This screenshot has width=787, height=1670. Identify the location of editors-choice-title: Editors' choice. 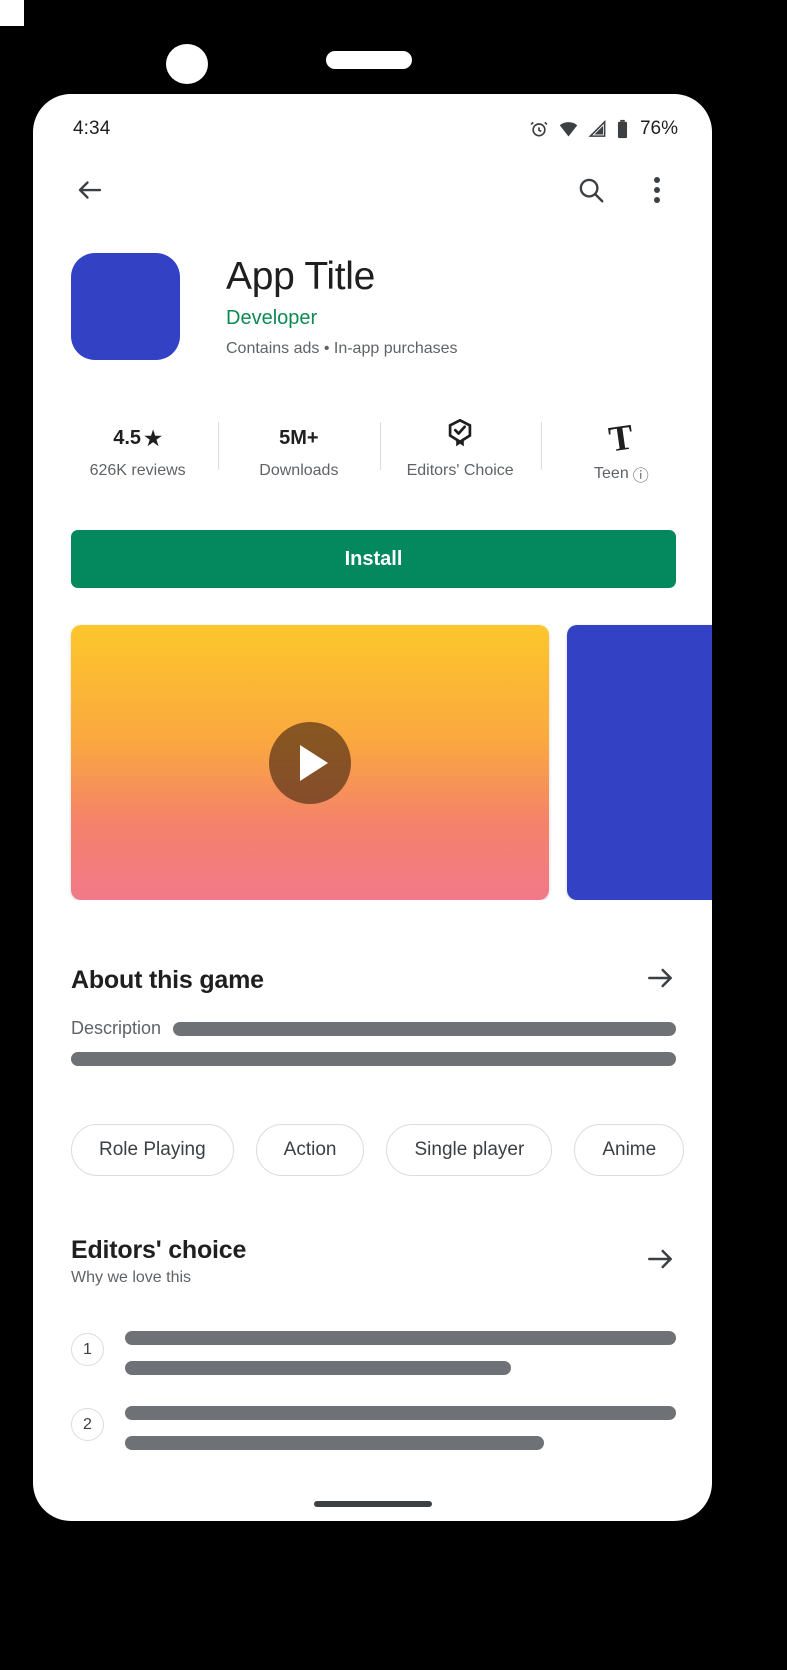
(159, 1250).